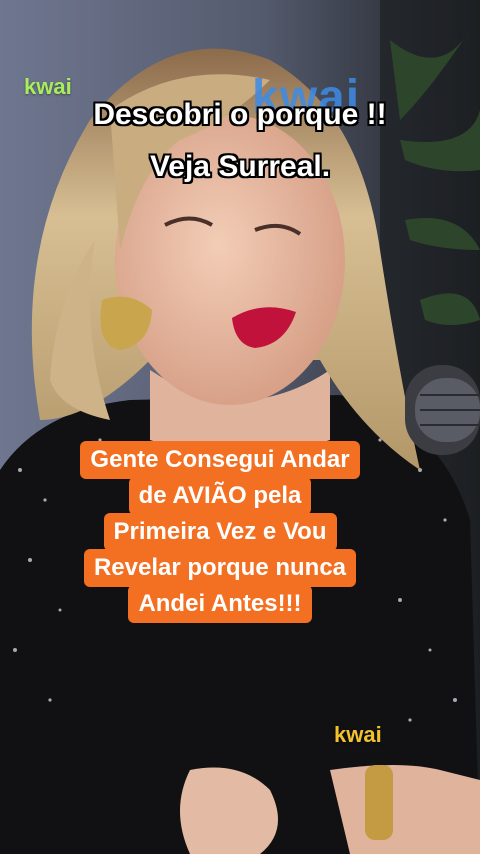 The image size is (480, 854). Describe the element at coordinates (358, 734) in the screenshot. I see `kwai-logo-bottom: kwai` at that location.